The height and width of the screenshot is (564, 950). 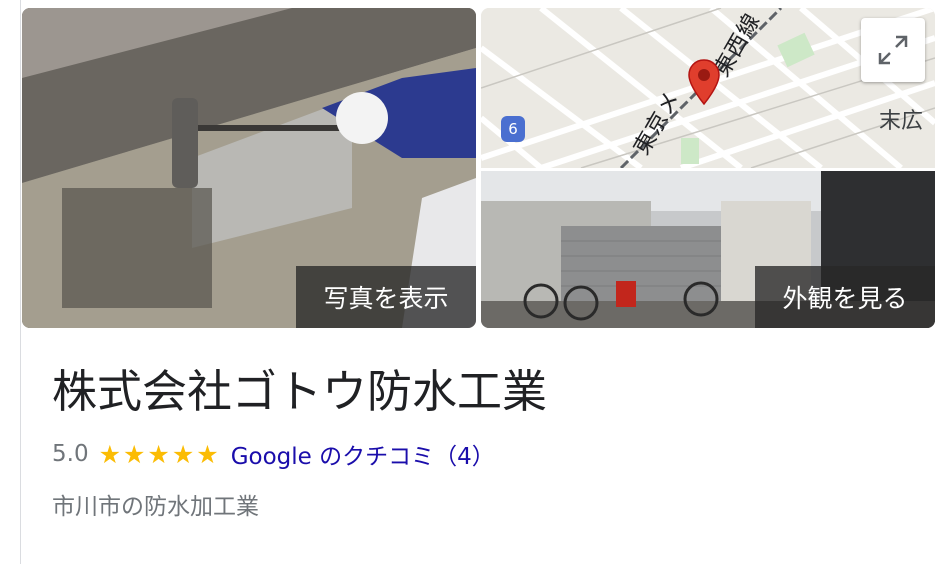 I want to click on route-badge: 6, so click(x=513, y=129).